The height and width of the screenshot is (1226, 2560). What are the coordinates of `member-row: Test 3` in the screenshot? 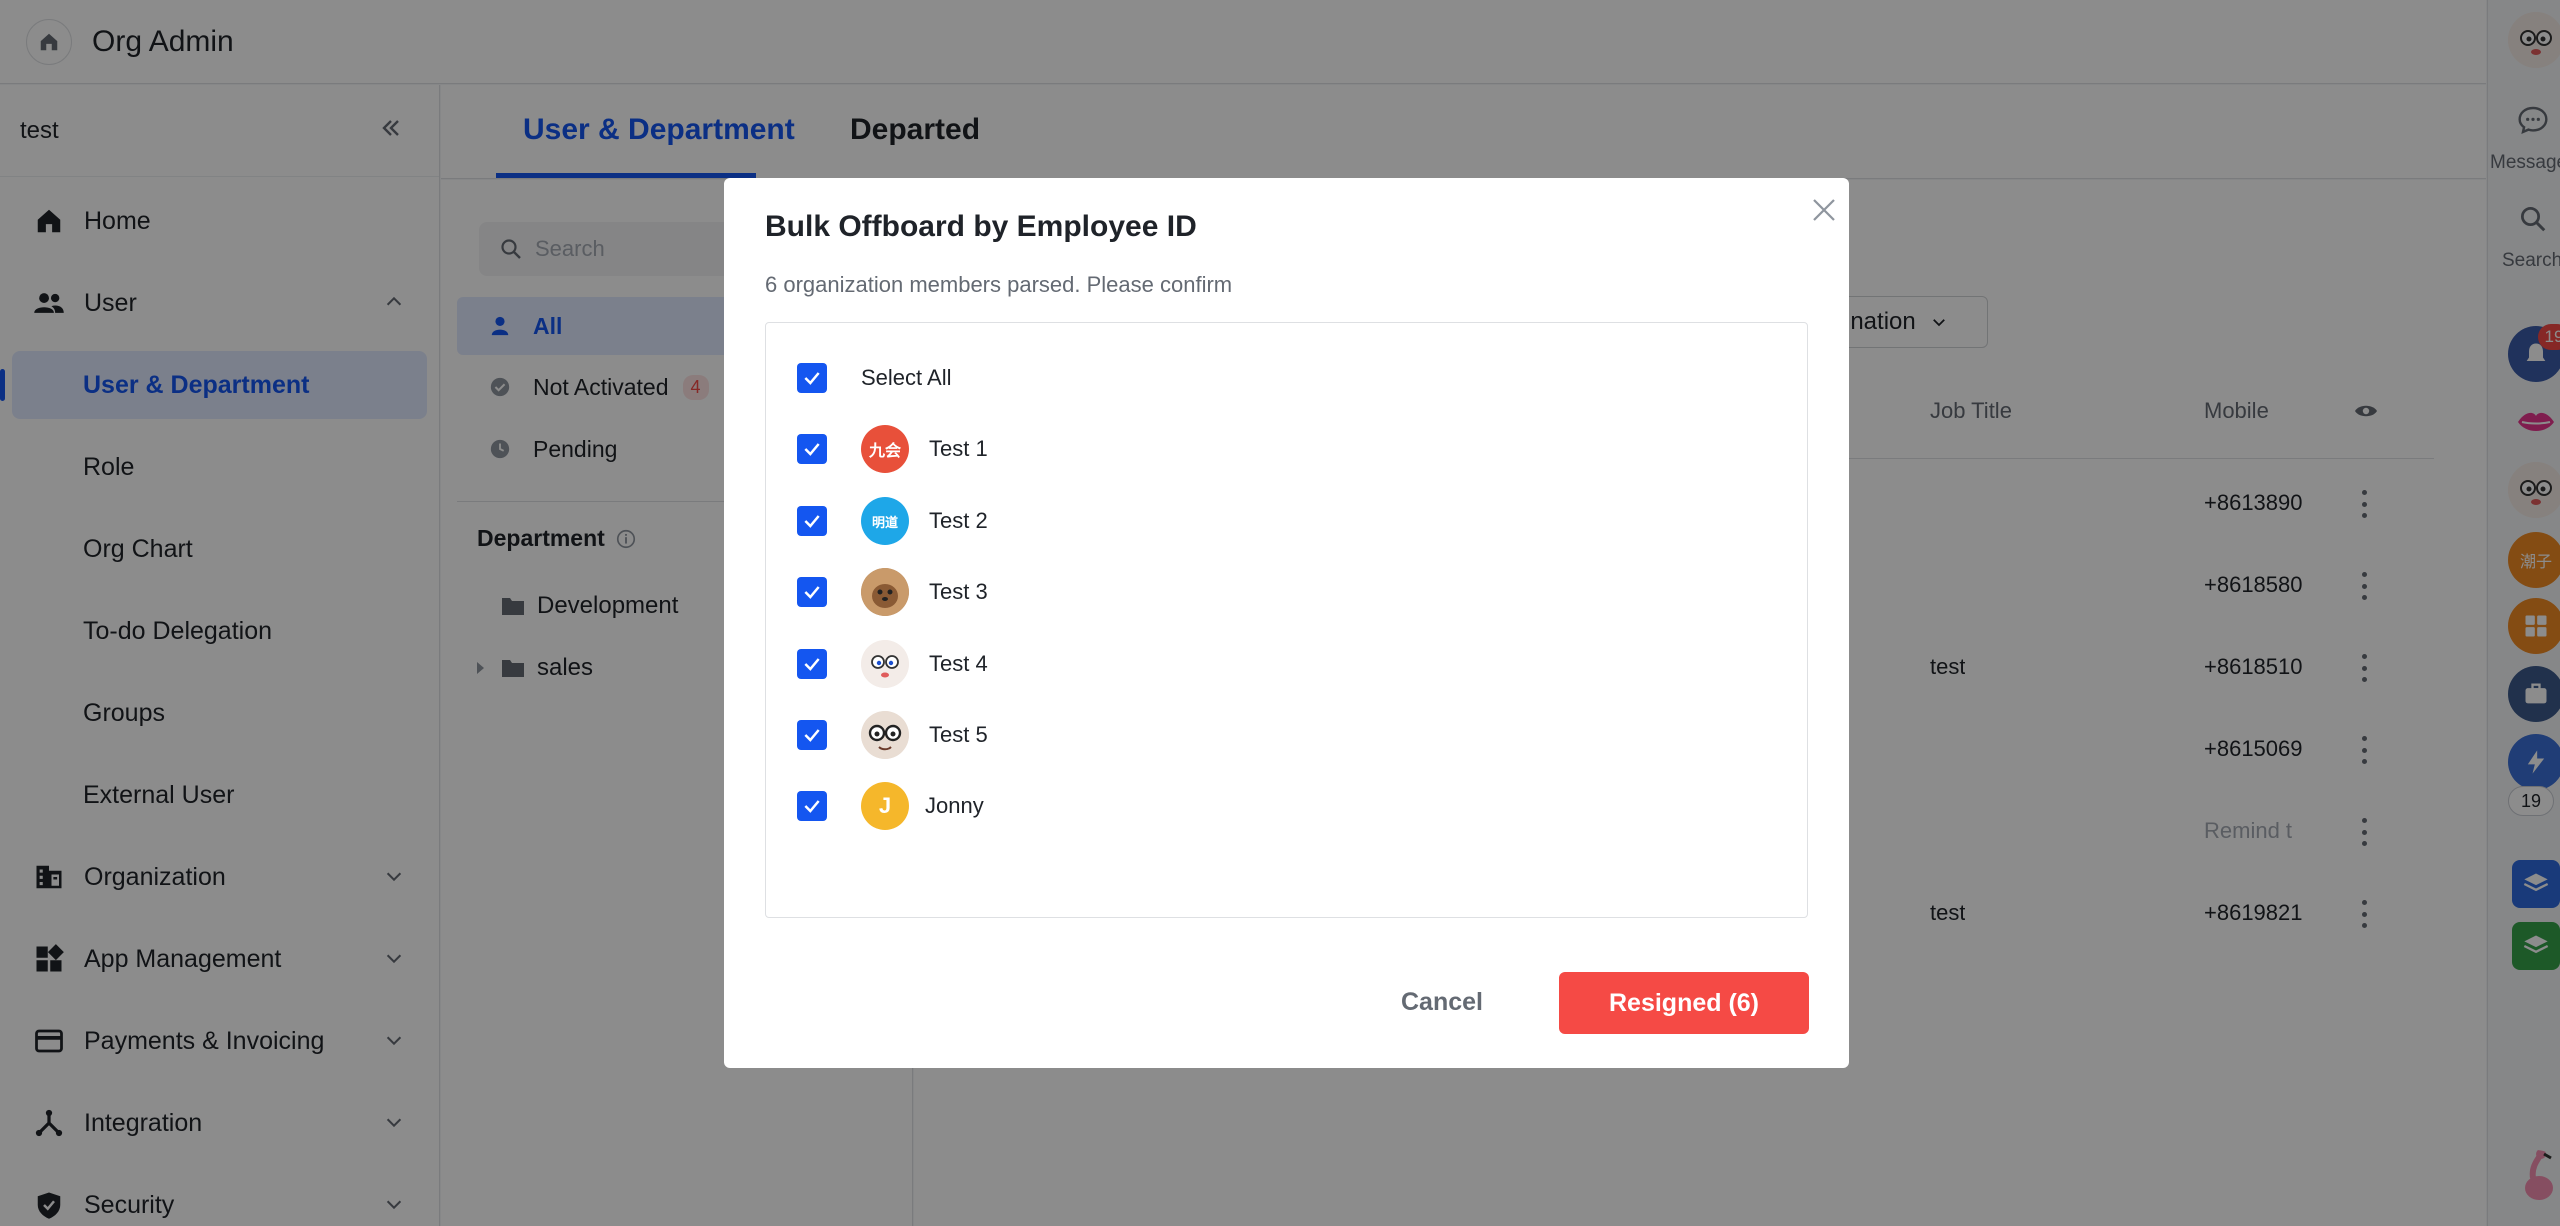 It's located at (892, 592).